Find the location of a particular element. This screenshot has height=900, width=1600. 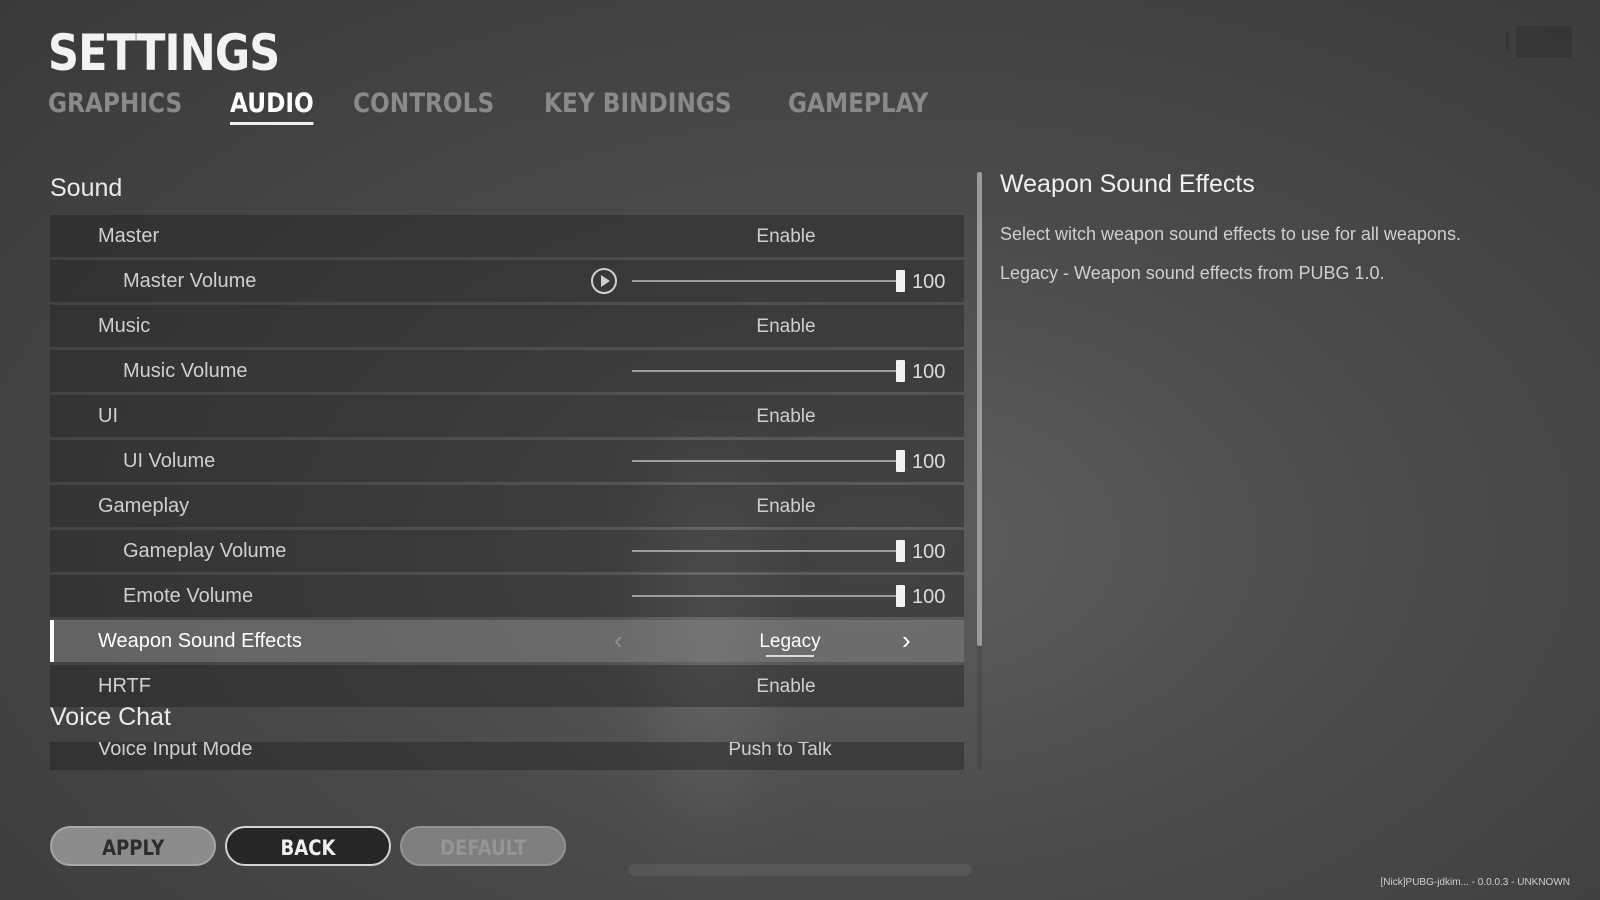

default-button-label: DEFAULT is located at coordinates (483, 848).